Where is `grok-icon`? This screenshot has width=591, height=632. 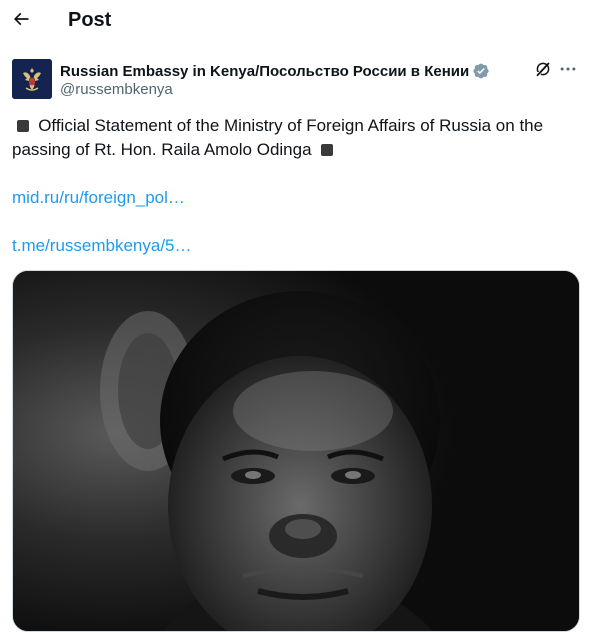 grok-icon is located at coordinates (543, 71).